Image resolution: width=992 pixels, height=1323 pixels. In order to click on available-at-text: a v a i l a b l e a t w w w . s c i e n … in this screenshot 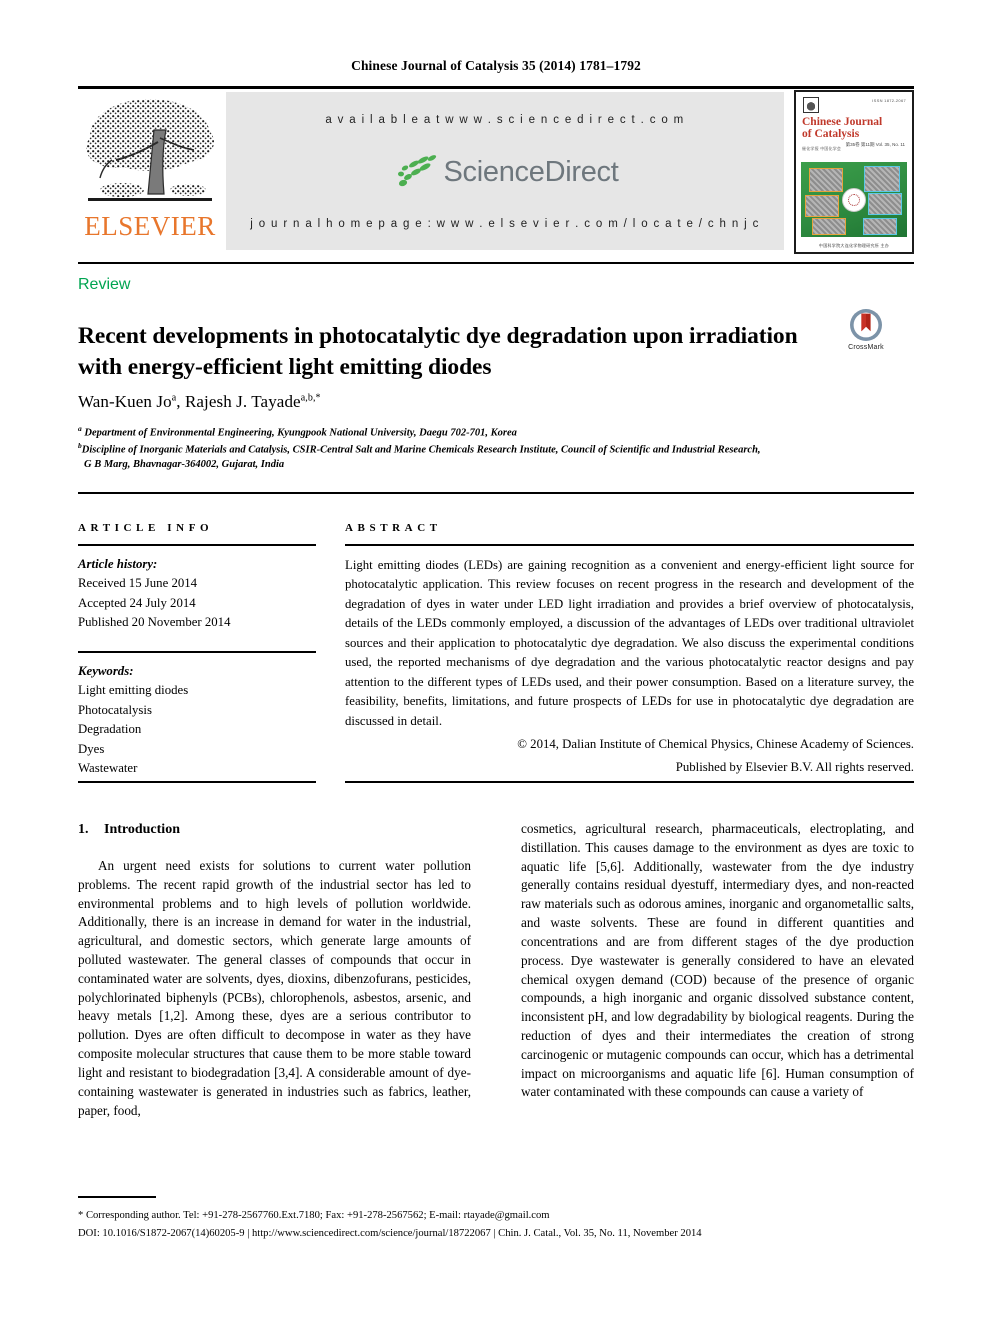, I will do `click(505, 120)`.